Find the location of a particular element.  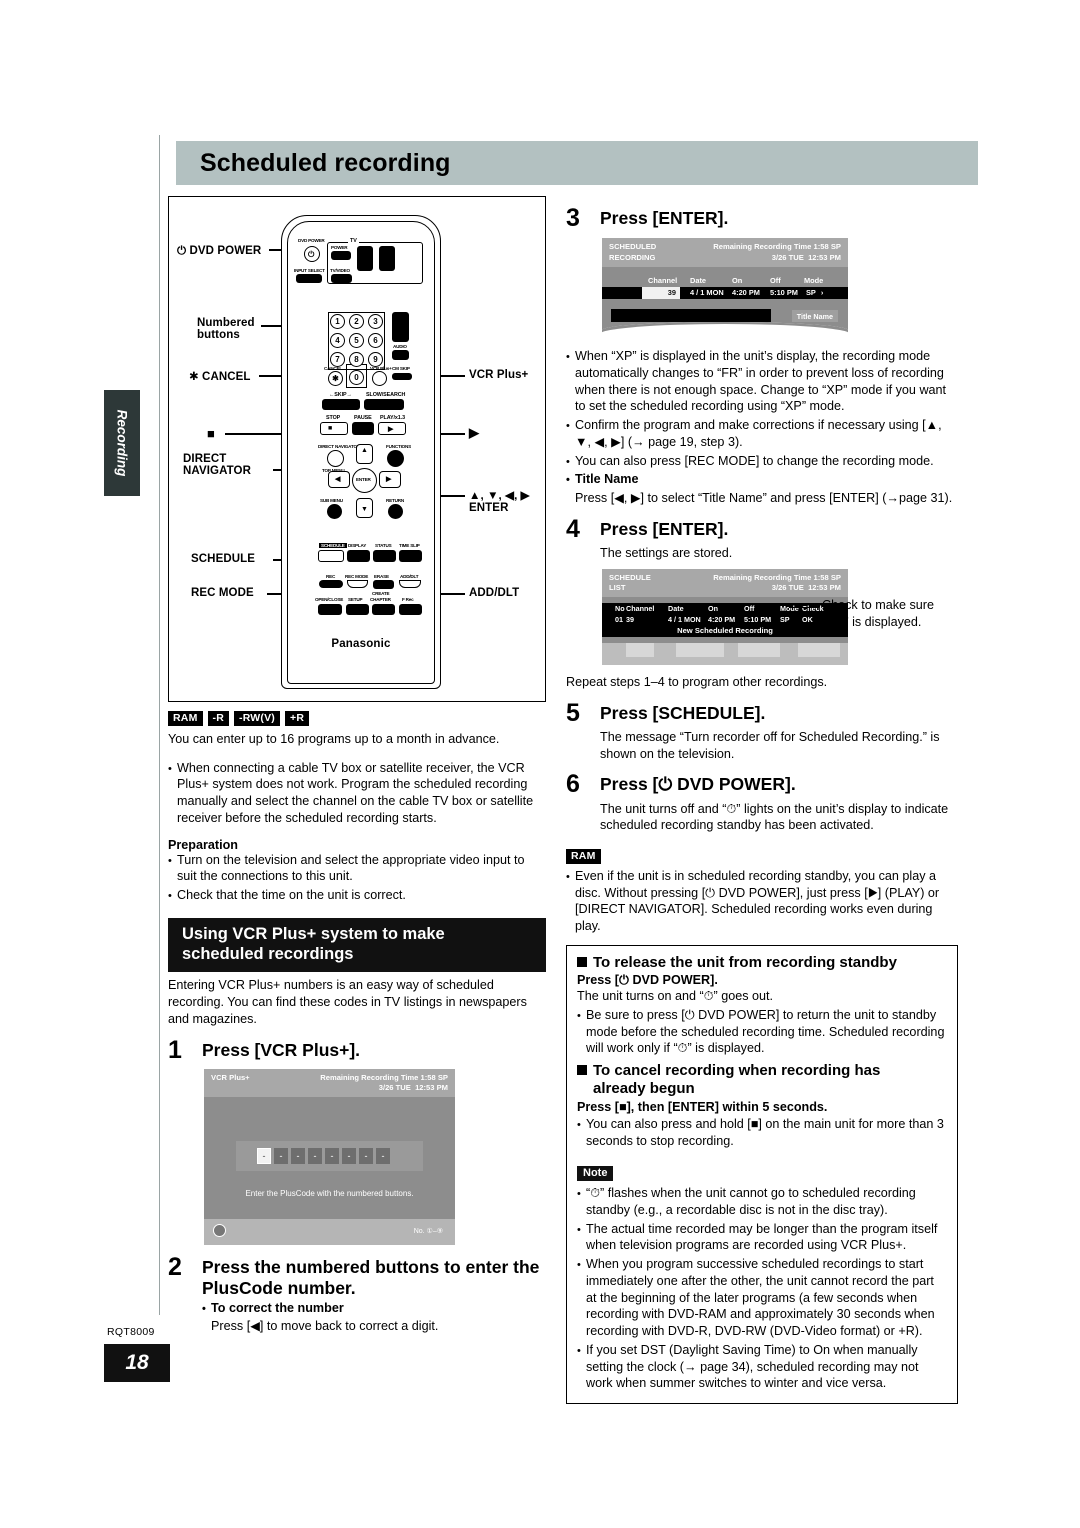

square-bullet-icon is located at coordinates (582, 1070).